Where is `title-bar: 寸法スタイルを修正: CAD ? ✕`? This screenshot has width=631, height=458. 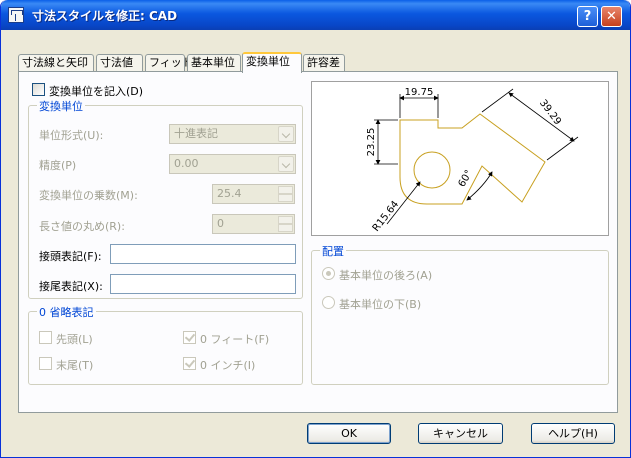
title-bar: 寸法スタイルを修正: CAD ? ✕ is located at coordinates (315, 15).